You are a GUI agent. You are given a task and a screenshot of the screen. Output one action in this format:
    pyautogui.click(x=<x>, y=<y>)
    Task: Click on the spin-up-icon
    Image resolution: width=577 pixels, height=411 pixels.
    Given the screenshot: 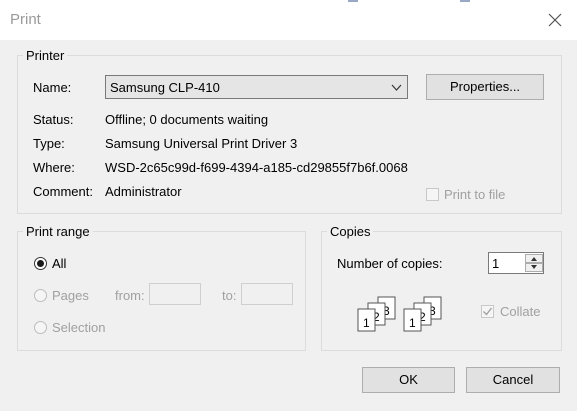 What is the action you would take?
    pyautogui.click(x=534, y=259)
    